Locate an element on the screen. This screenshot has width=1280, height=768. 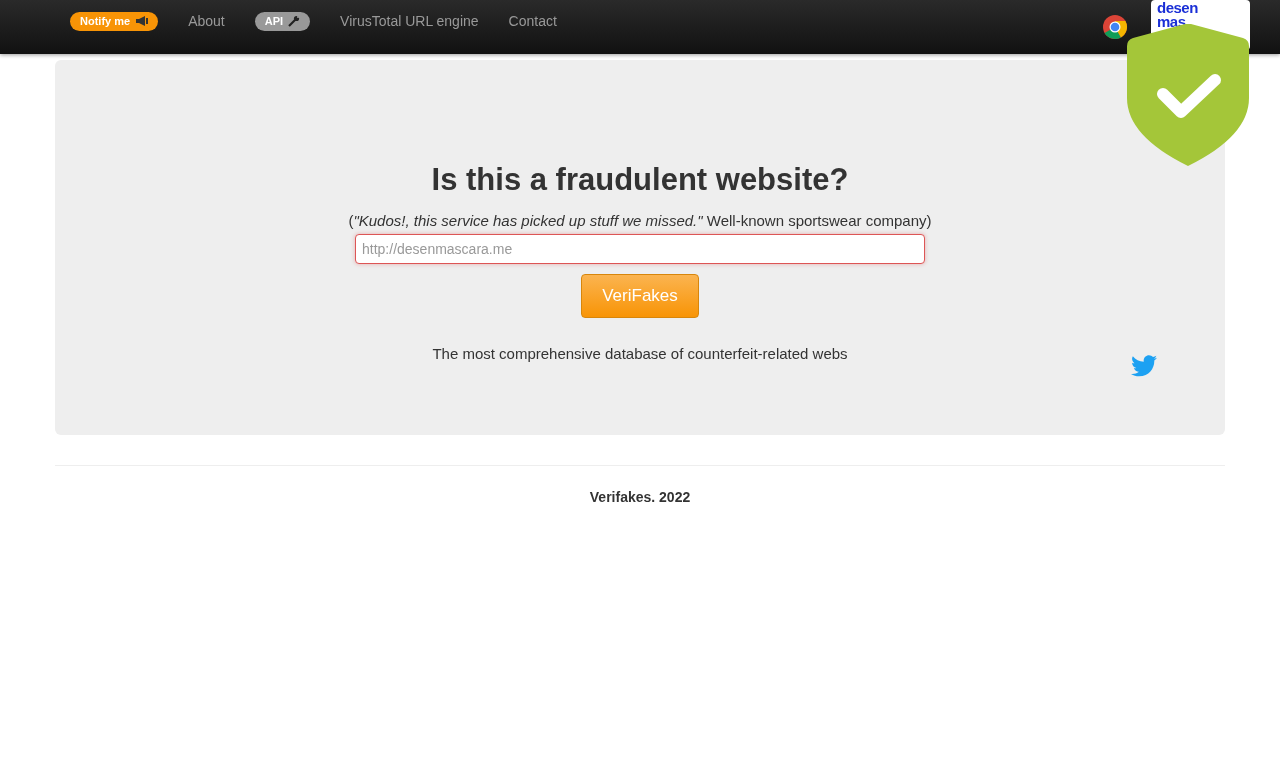
nav-link: Contact is located at coordinates (532, 21).